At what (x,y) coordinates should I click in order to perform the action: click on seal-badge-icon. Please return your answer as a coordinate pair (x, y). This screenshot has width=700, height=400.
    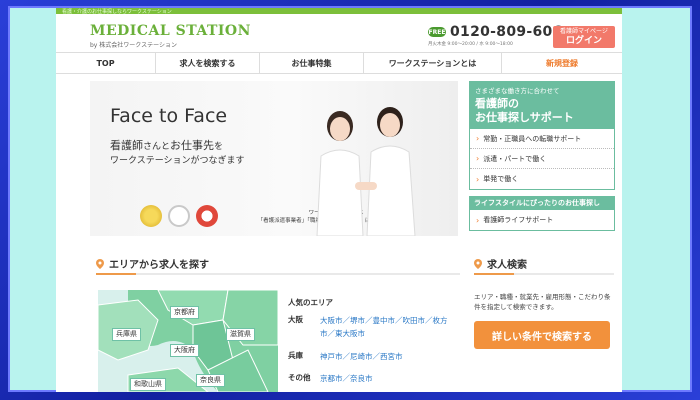
    Looking at the image, I should click on (179, 216).